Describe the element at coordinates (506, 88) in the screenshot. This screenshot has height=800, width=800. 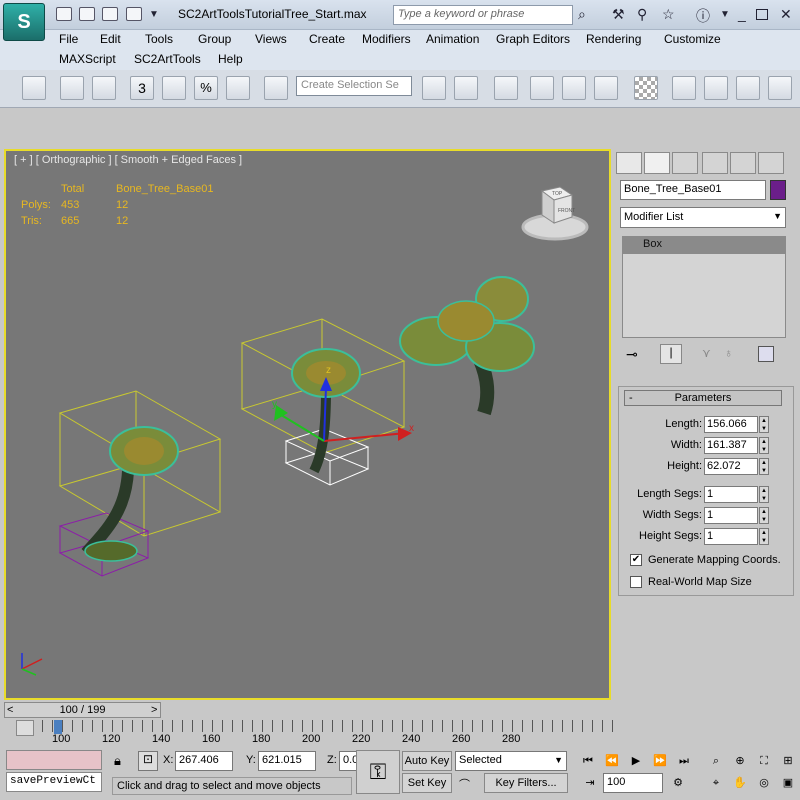
I see `layer-manager-icon` at that location.